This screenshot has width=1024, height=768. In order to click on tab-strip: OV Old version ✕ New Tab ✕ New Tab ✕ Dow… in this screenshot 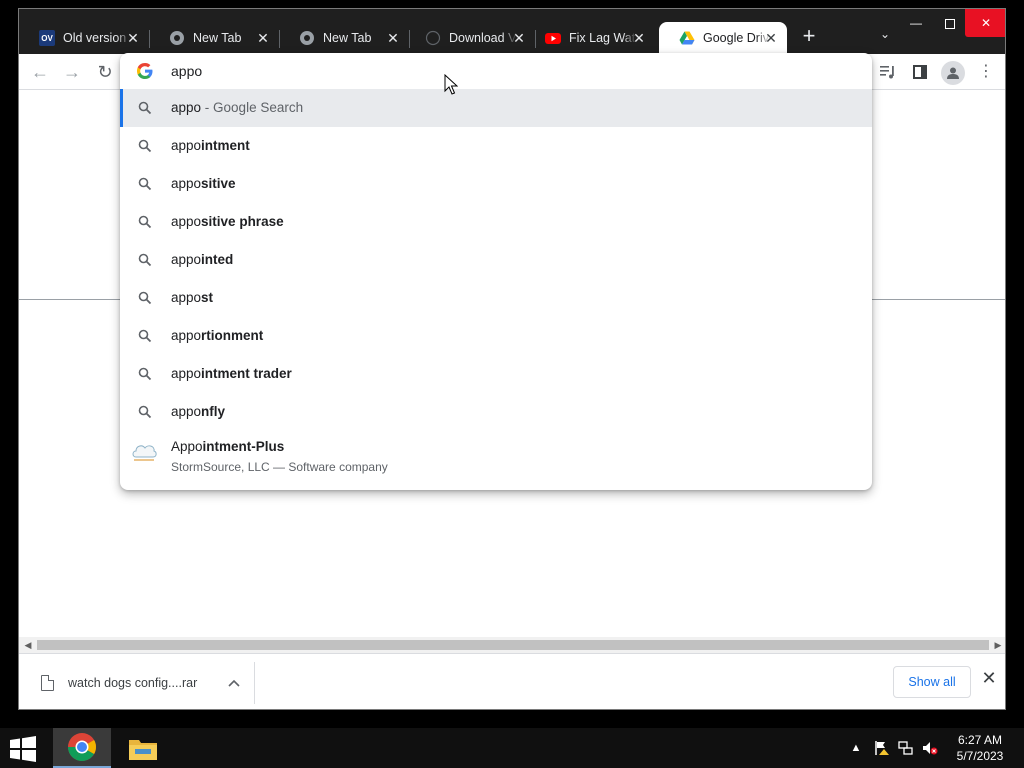, I will do `click(512, 31)`.